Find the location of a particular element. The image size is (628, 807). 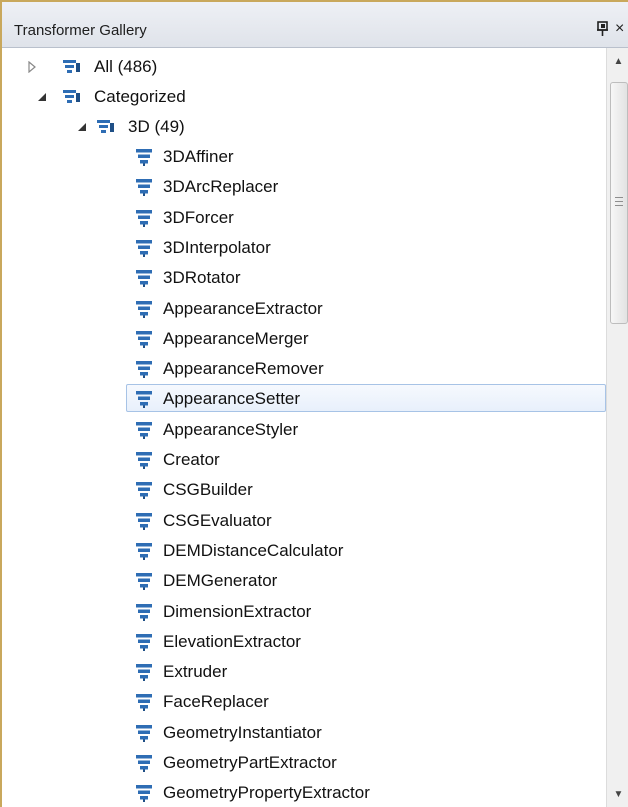

tree-node-label: AppearanceSetter is located at coordinates (232, 398).